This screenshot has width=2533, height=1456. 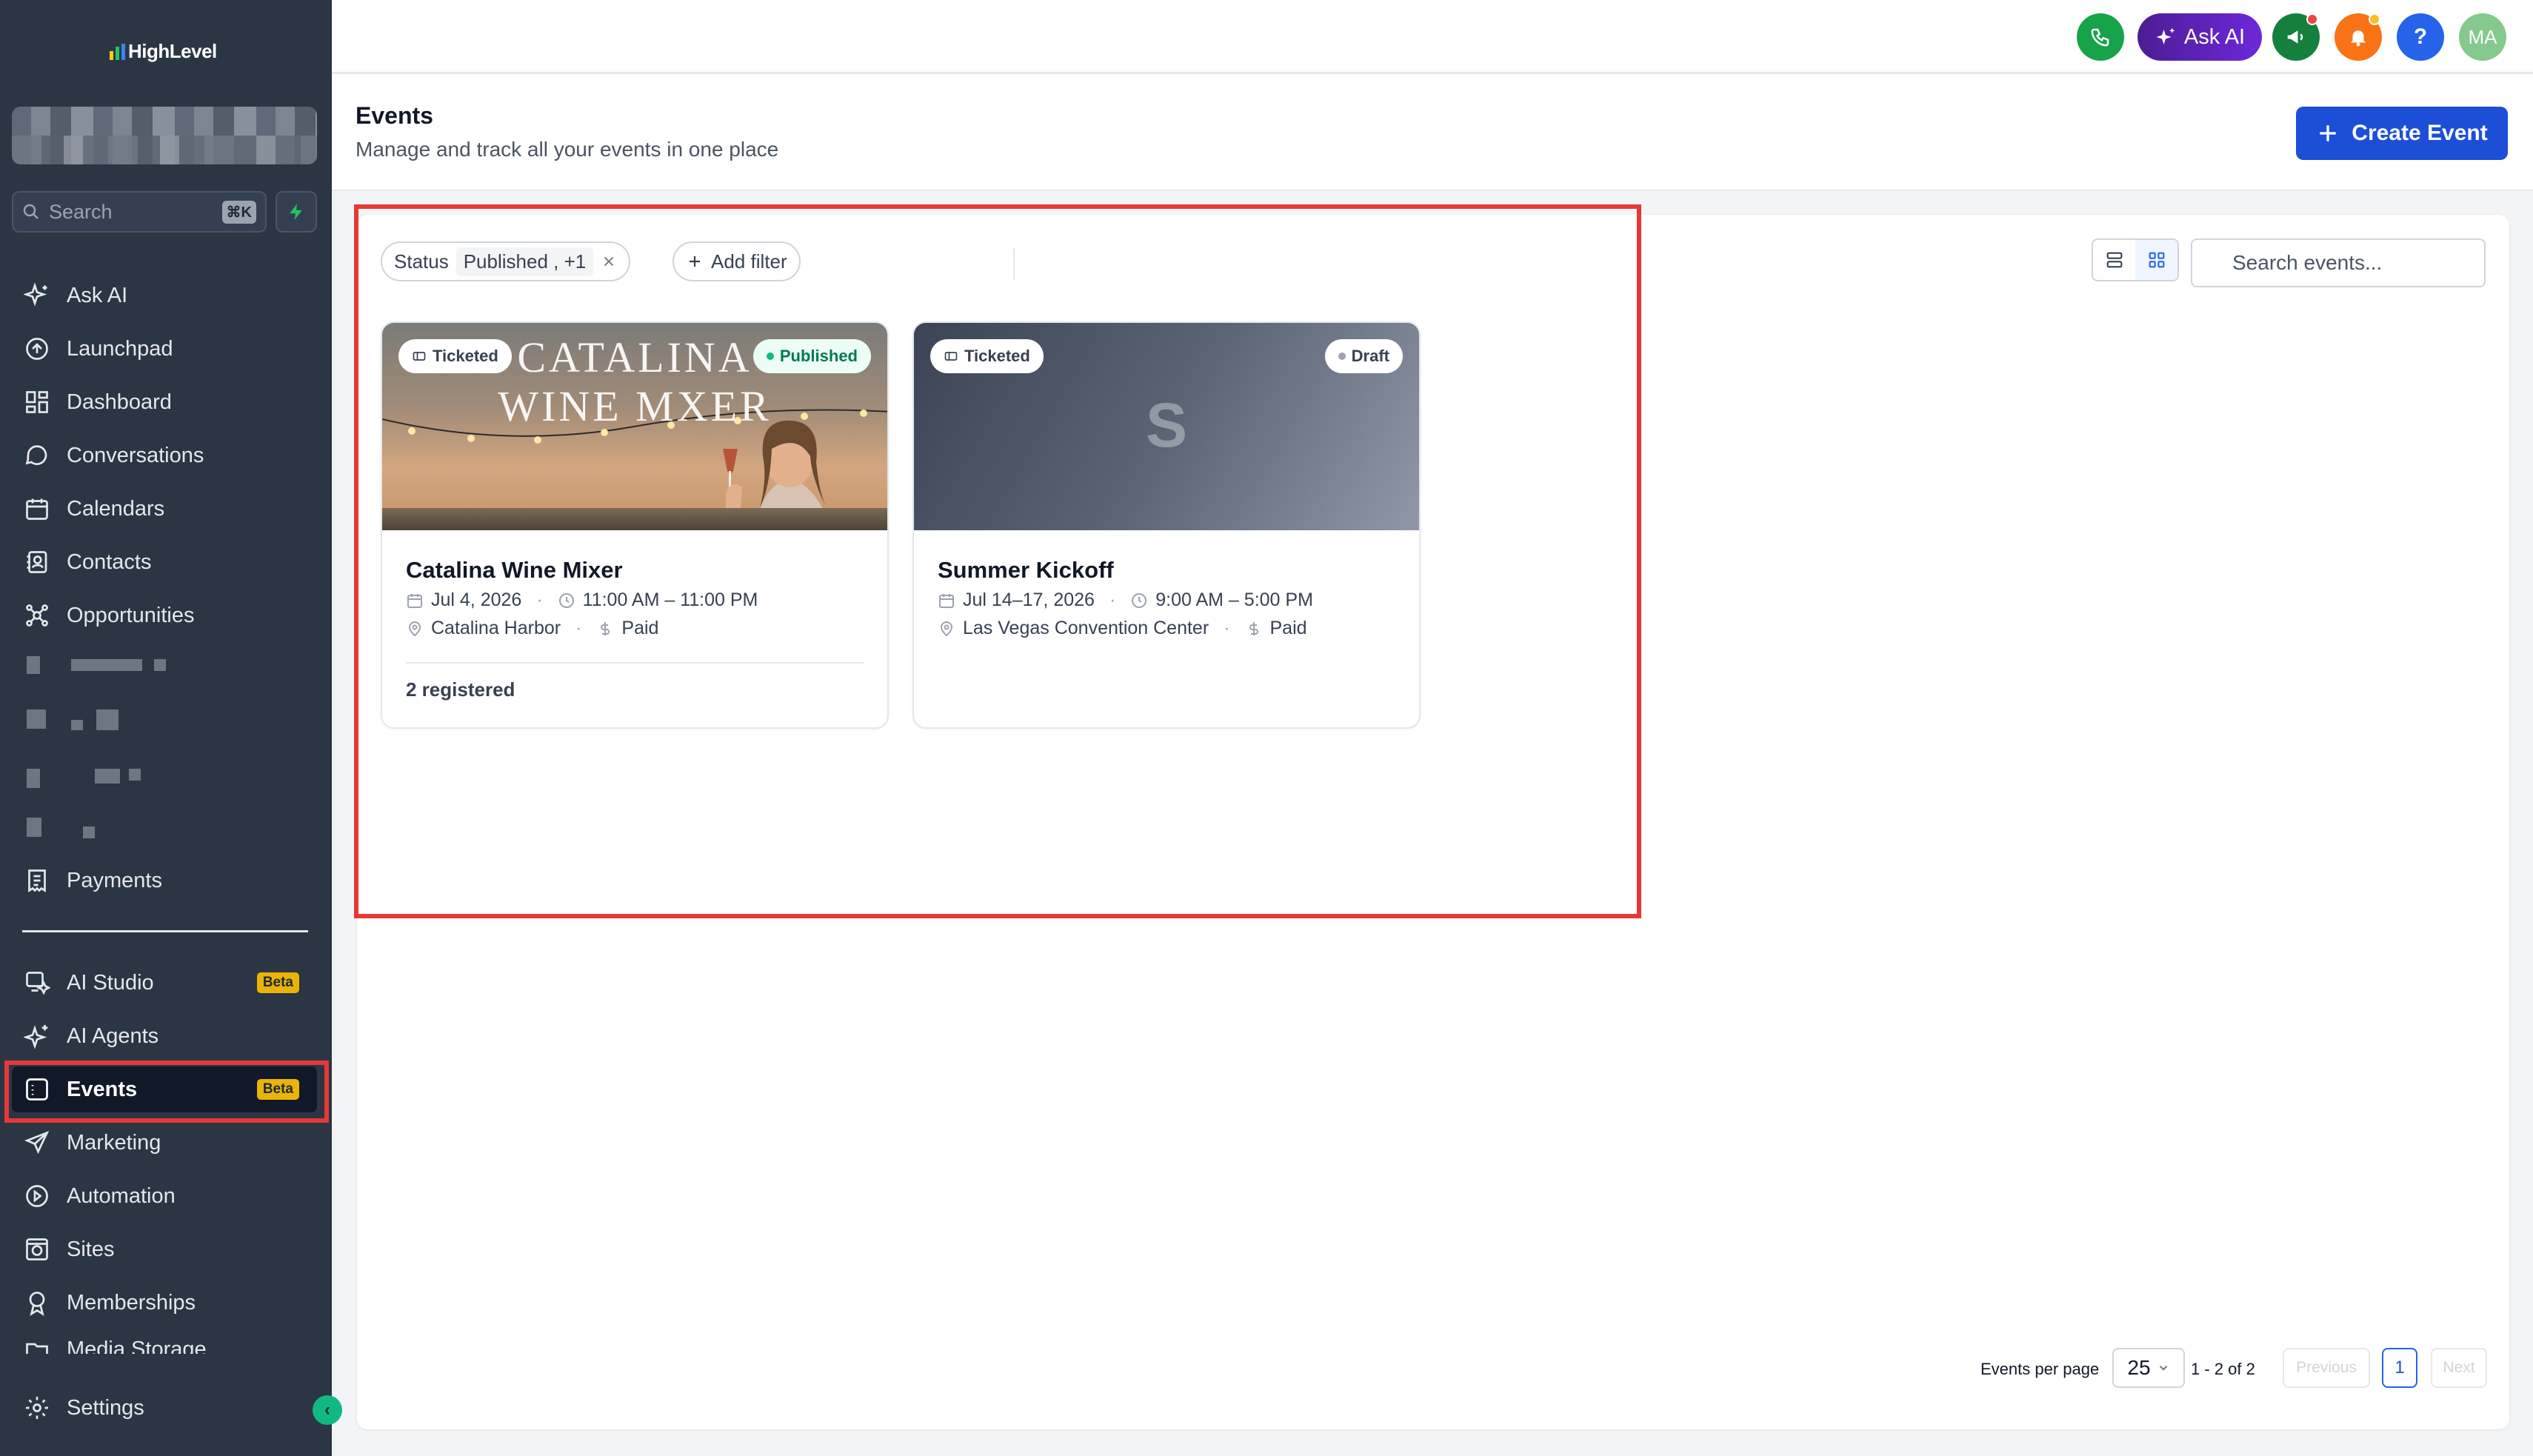 I want to click on sidebar-item-calendars: Calendars, so click(x=164, y=509).